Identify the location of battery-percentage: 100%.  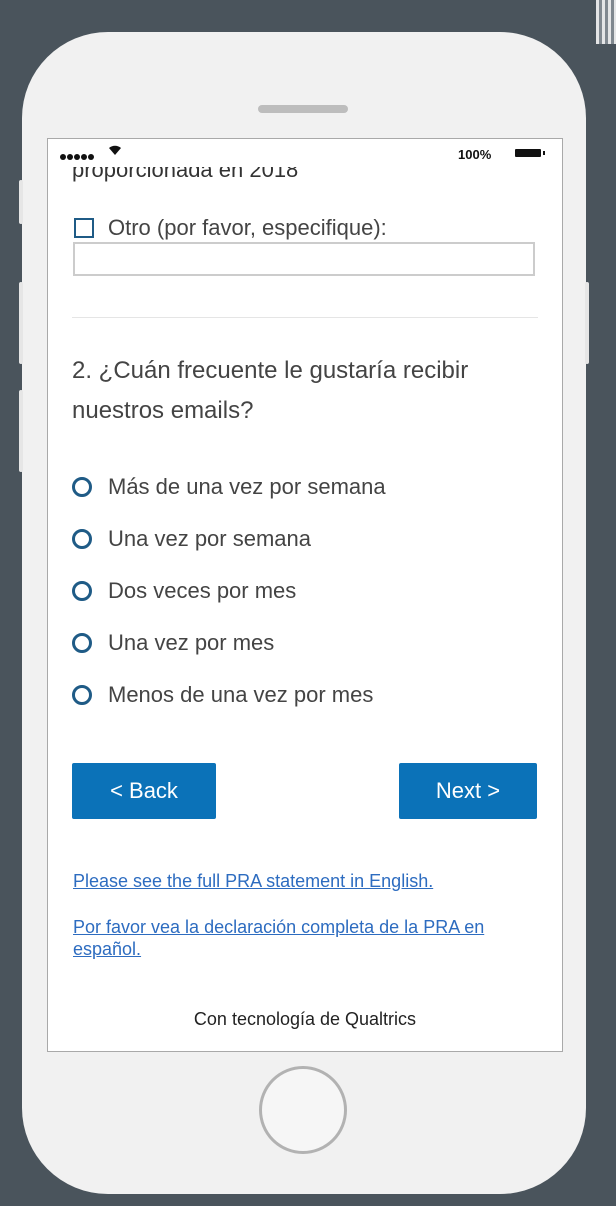
(475, 154).